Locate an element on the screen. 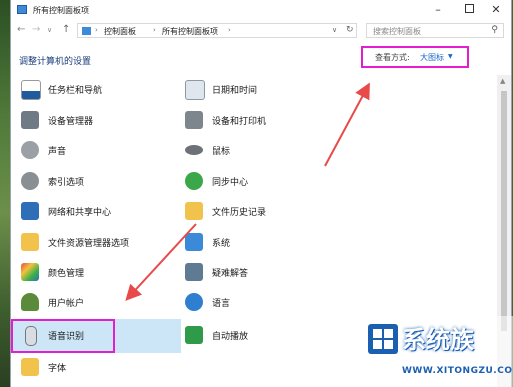  arrow-to-view-by is located at coordinates (347, 124).